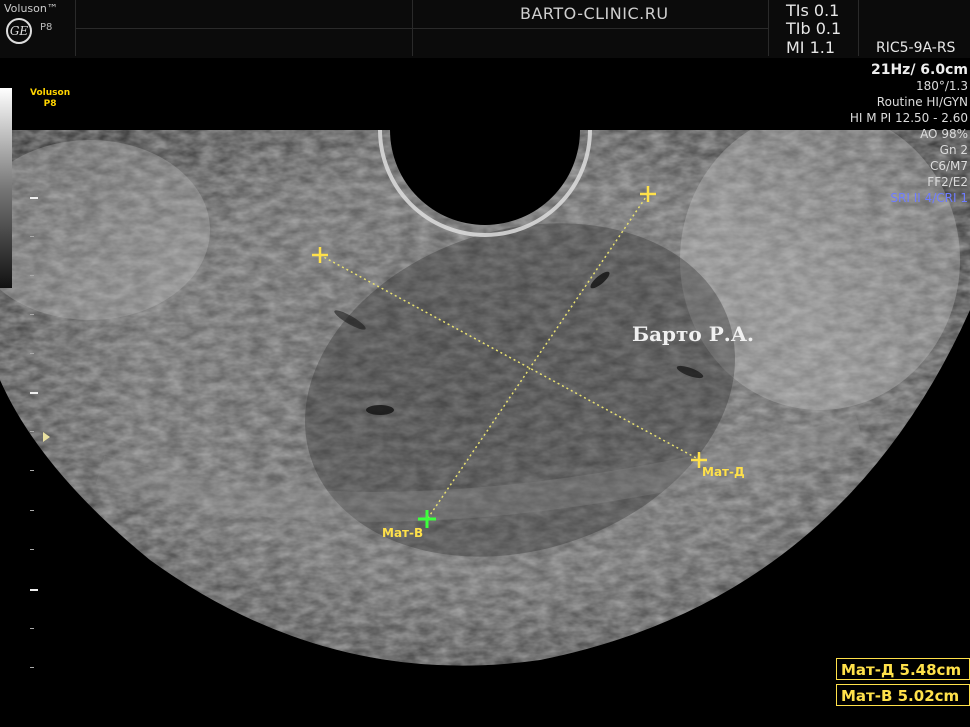 The width and height of the screenshot is (970, 727). I want to click on probe-label: RIC5-9A-RS, so click(916, 48).